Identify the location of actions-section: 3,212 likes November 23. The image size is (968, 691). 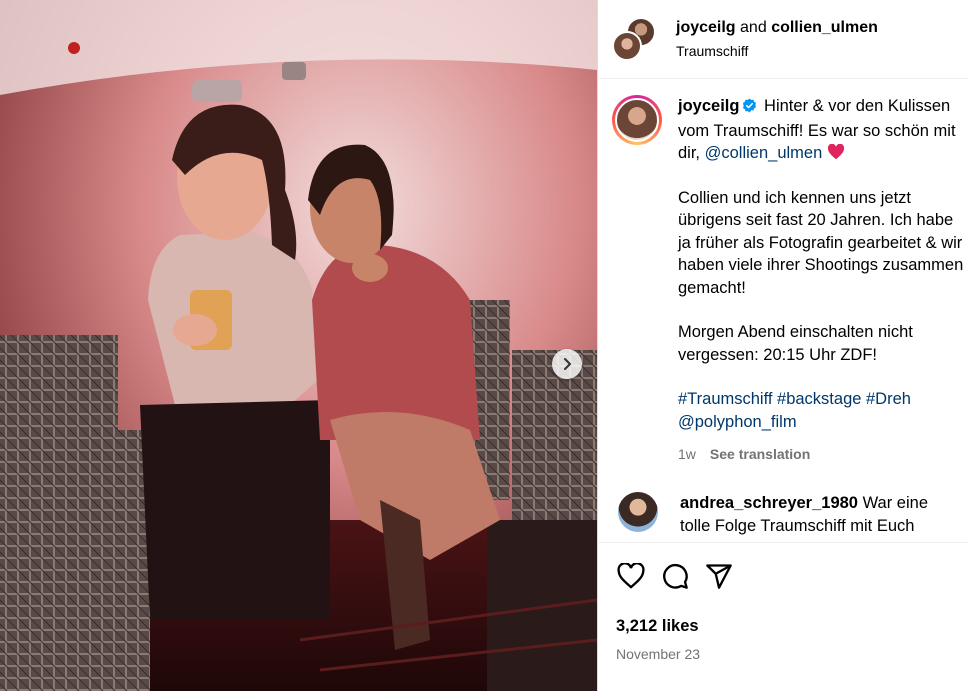
(783, 616).